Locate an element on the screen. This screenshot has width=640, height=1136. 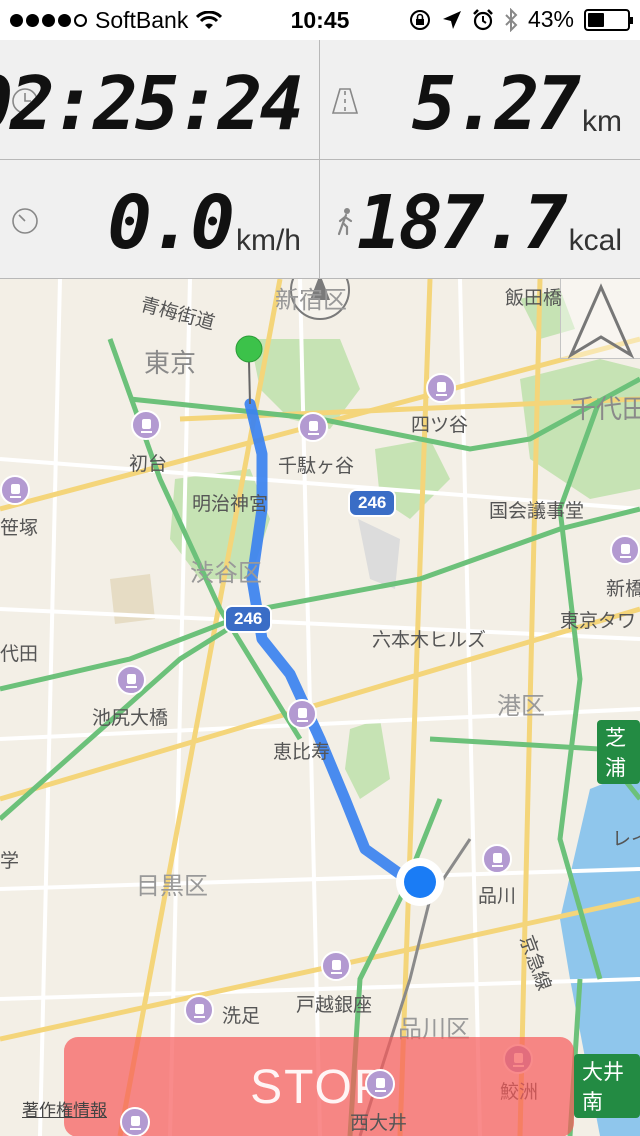
map-label: 明治神宮 is located at coordinates (230, 504).